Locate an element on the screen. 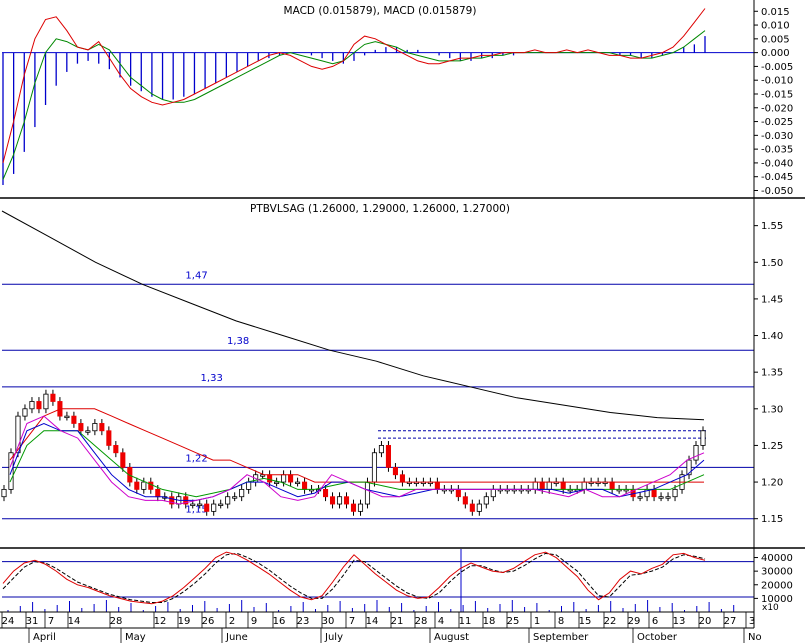 The height and width of the screenshot is (643, 805). price-level-label: 1,47 is located at coordinates (196, 275).